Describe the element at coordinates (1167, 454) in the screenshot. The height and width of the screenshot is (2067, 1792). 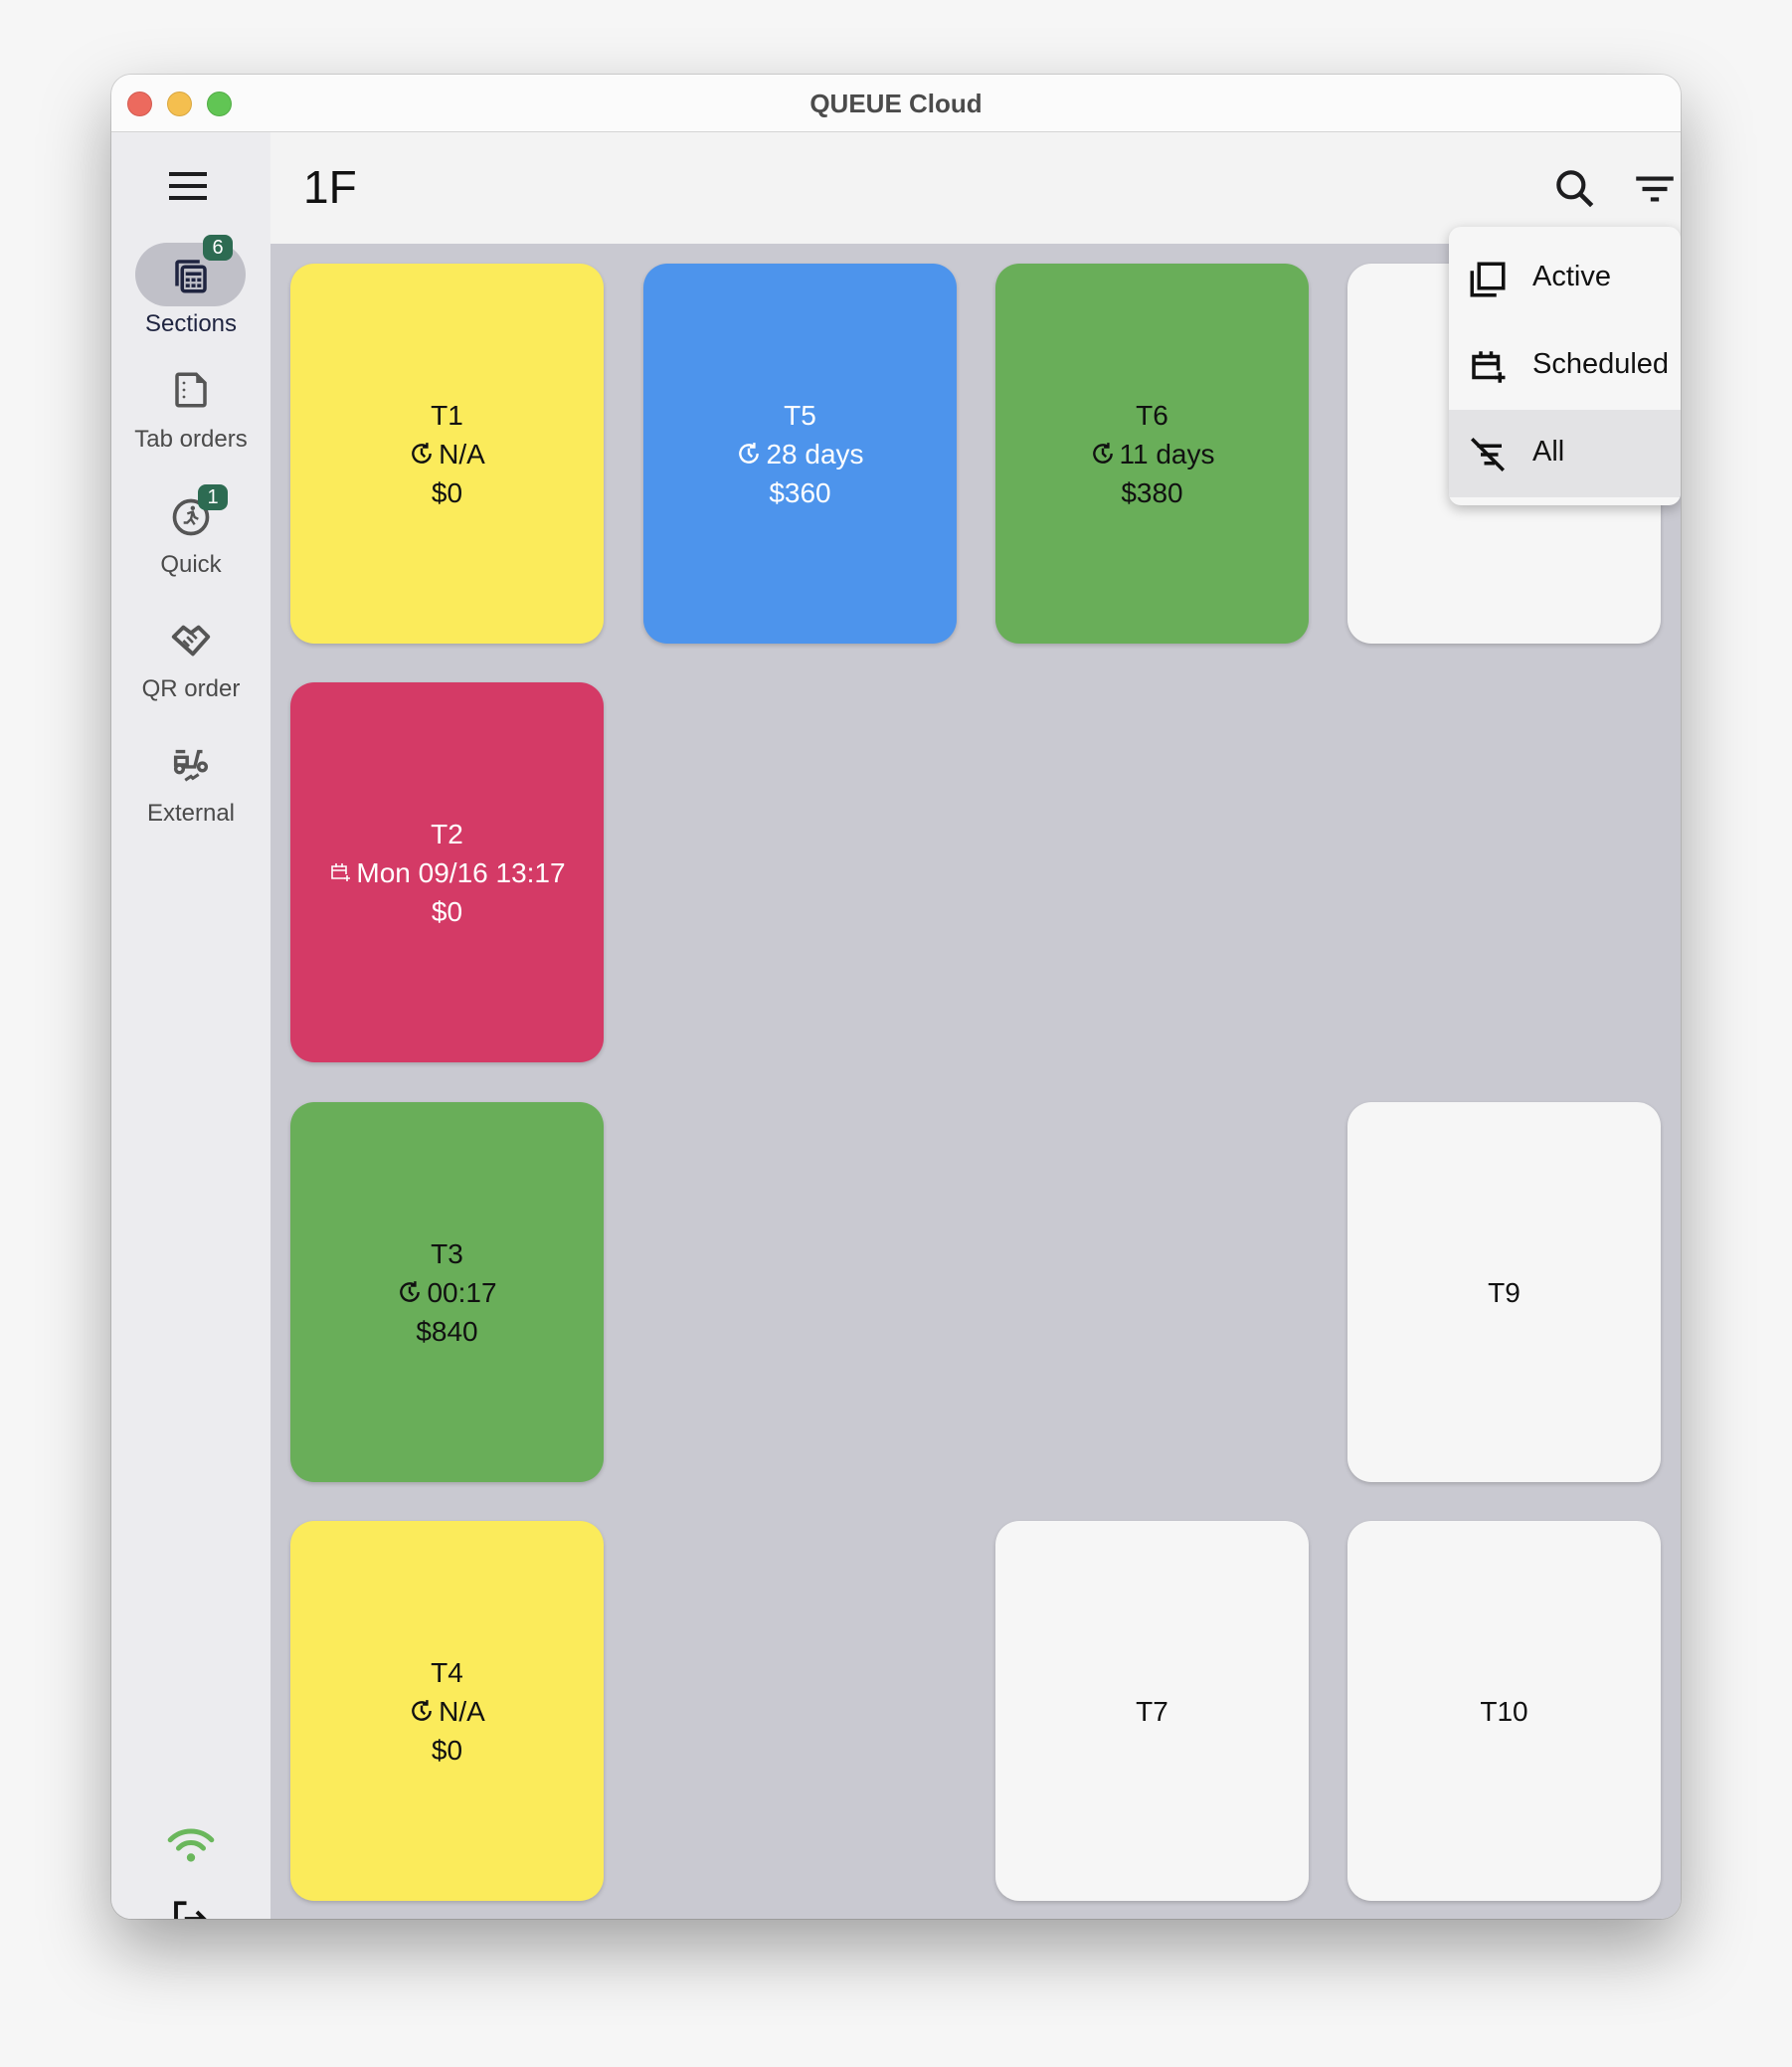
I see `table-time: 11 days` at that location.